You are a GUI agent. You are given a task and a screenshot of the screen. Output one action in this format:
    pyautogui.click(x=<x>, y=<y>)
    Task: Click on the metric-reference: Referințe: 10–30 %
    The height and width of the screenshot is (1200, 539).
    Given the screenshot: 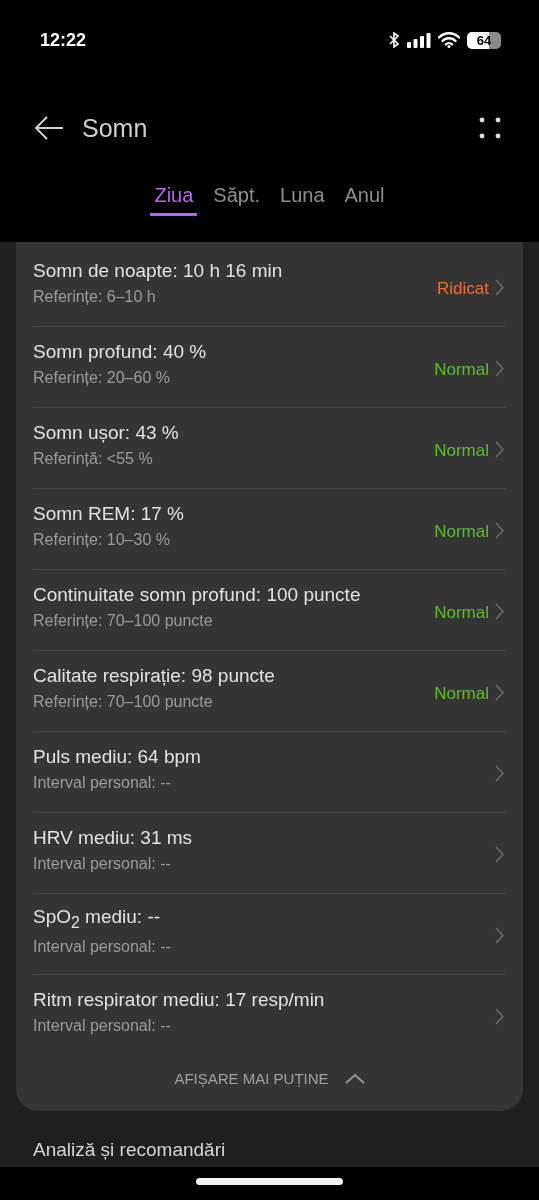 What is the action you would take?
    pyautogui.click(x=102, y=540)
    